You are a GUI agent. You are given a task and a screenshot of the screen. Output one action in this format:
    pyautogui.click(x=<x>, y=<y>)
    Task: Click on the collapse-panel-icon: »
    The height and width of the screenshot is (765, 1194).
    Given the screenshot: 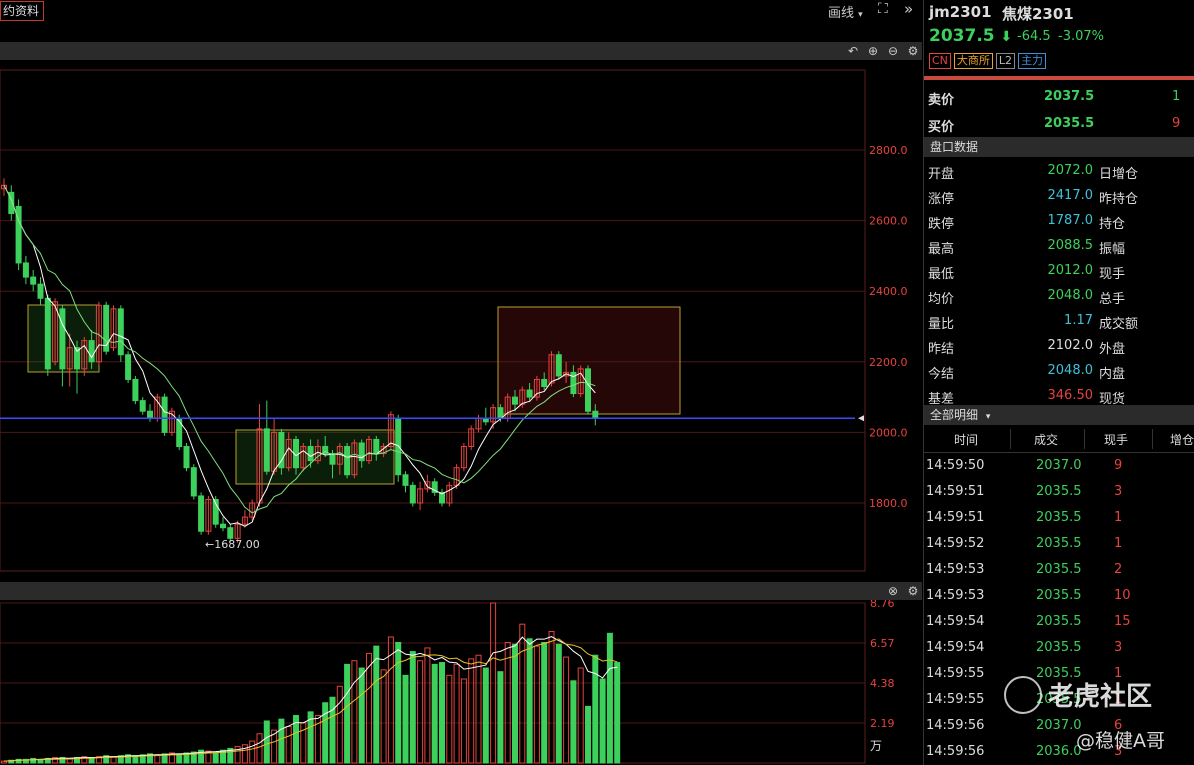 What is the action you would take?
    pyautogui.click(x=908, y=9)
    